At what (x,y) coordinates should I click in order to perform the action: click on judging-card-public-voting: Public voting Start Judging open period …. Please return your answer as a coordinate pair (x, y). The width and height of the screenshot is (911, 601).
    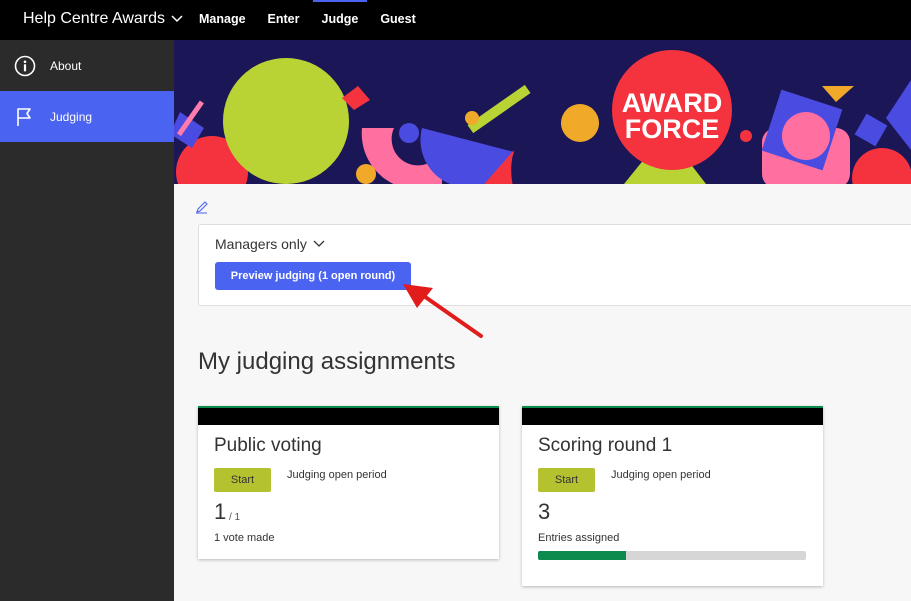
    Looking at the image, I should click on (348, 482).